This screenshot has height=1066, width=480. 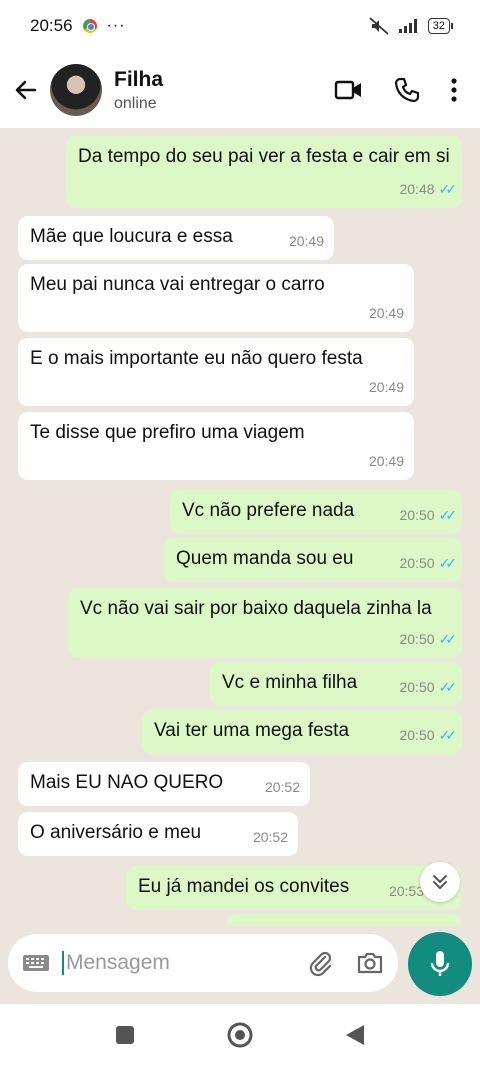 What do you see at coordinates (51, 25) in the screenshot?
I see `status-time: 20:56` at bounding box center [51, 25].